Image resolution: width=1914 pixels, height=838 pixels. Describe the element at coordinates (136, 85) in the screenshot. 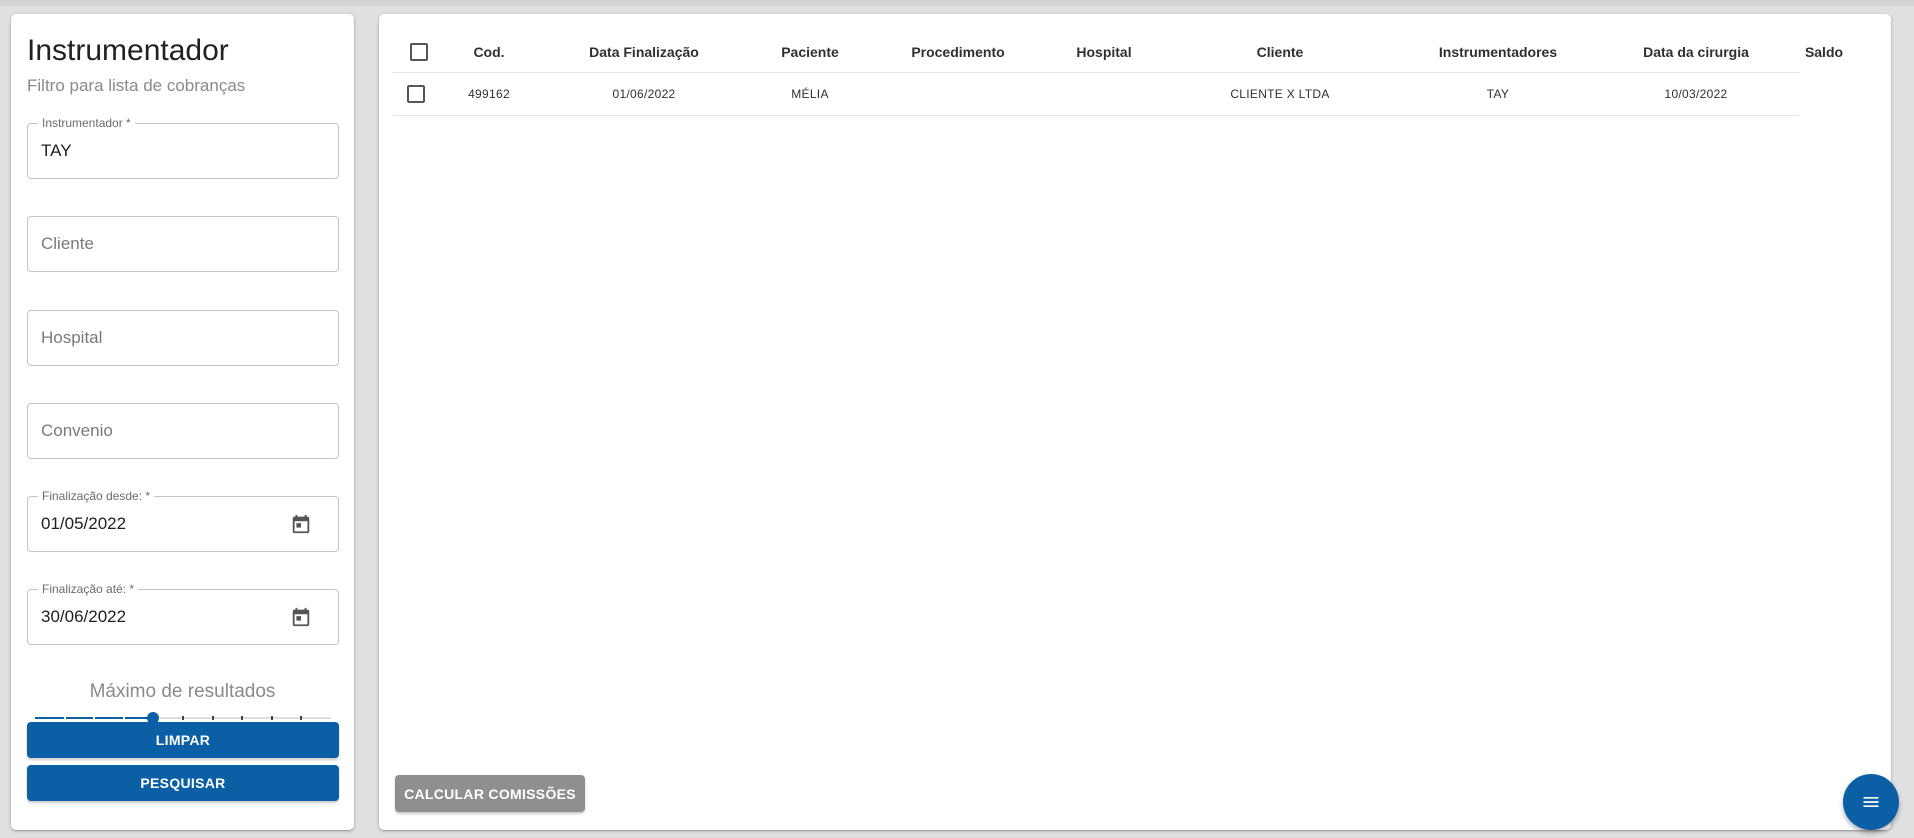

I see `panel-subtitle: Filtro para lista de cobranças` at that location.